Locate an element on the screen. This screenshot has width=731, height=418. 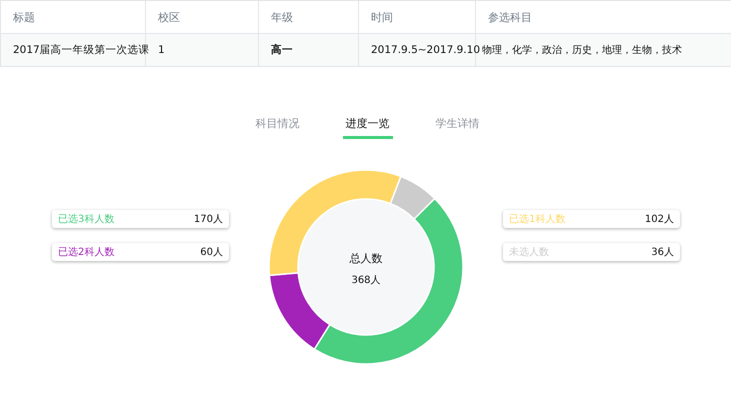
column-header: 校区 is located at coordinates (202, 17).